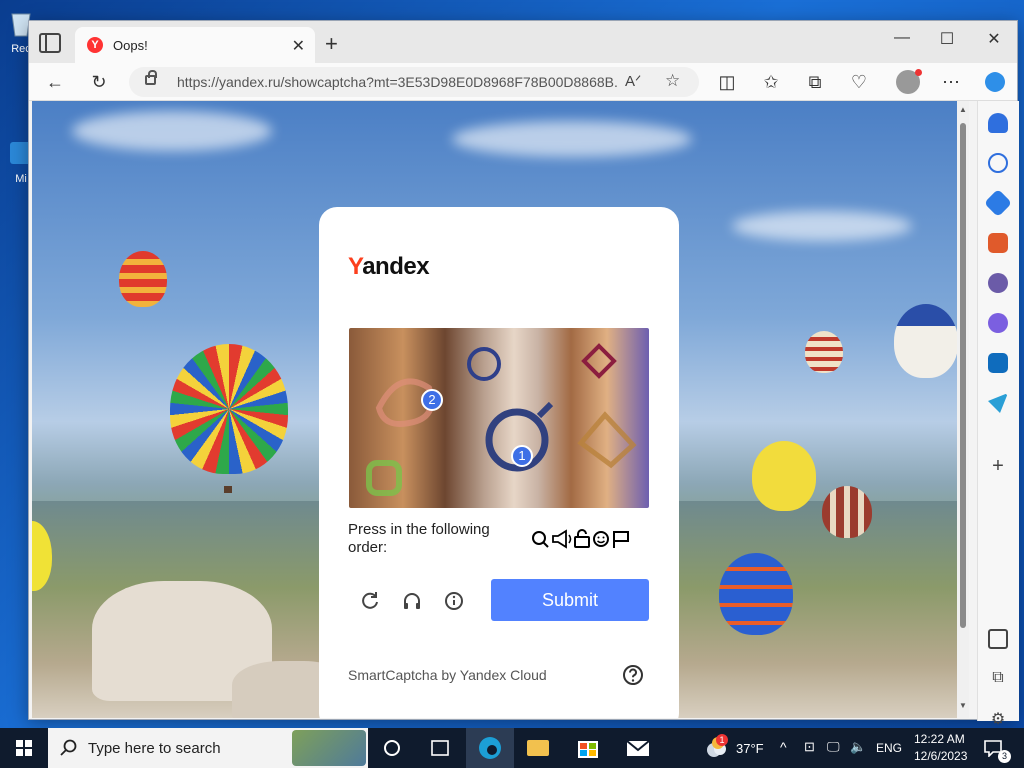 The width and height of the screenshot is (1024, 768). What do you see at coordinates (963, 109) in the screenshot?
I see `scroll-up-icon: ▲` at bounding box center [963, 109].